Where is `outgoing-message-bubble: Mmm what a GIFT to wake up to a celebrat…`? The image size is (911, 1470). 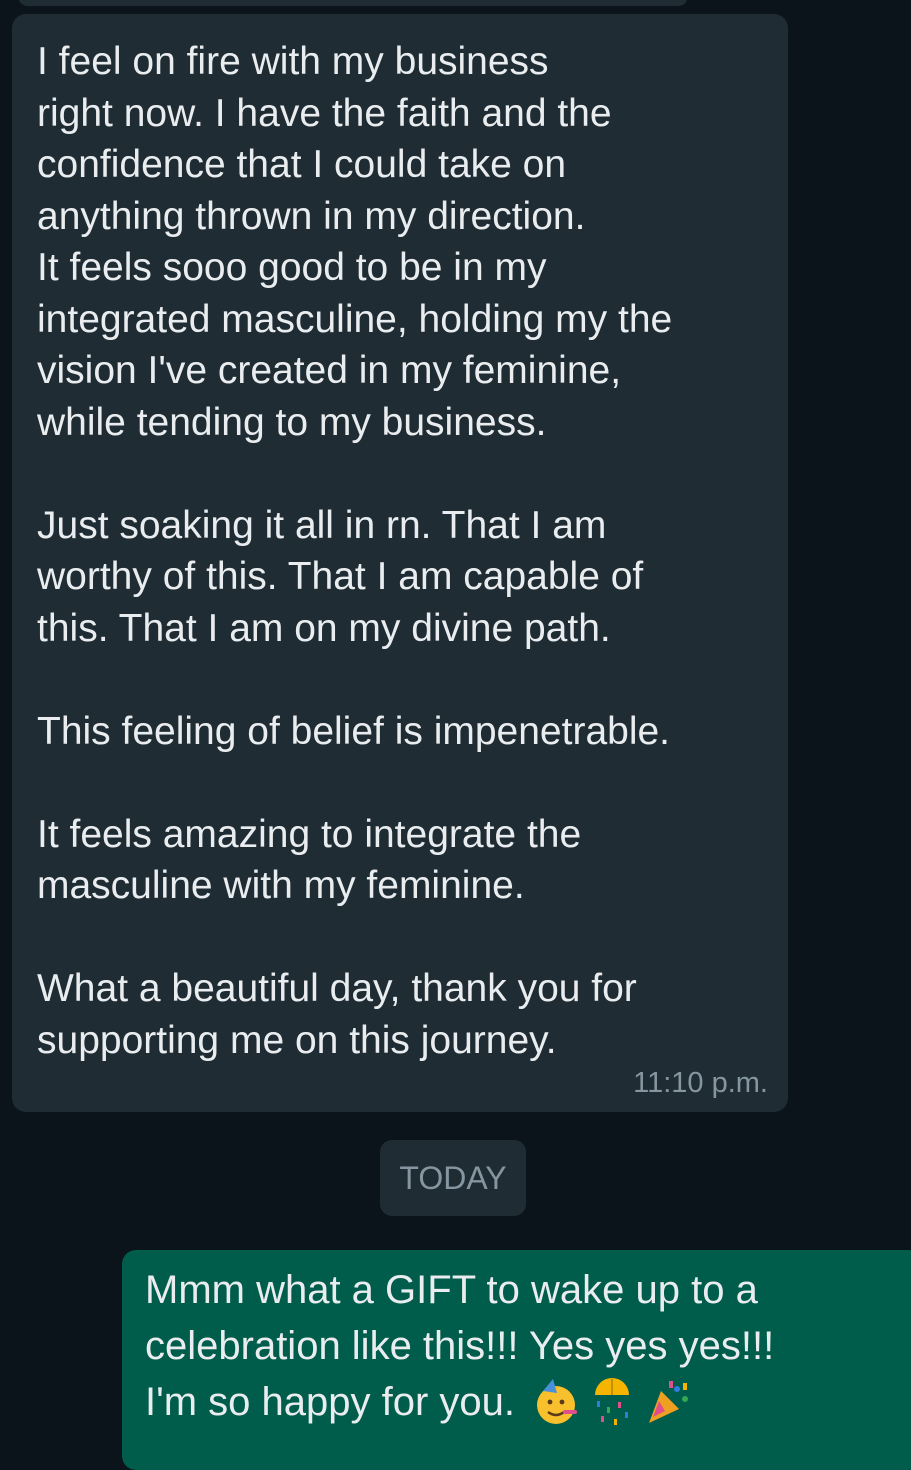
outgoing-message-bubble: Mmm what a GIFT to wake up to a celebrat… is located at coordinates (516, 1360).